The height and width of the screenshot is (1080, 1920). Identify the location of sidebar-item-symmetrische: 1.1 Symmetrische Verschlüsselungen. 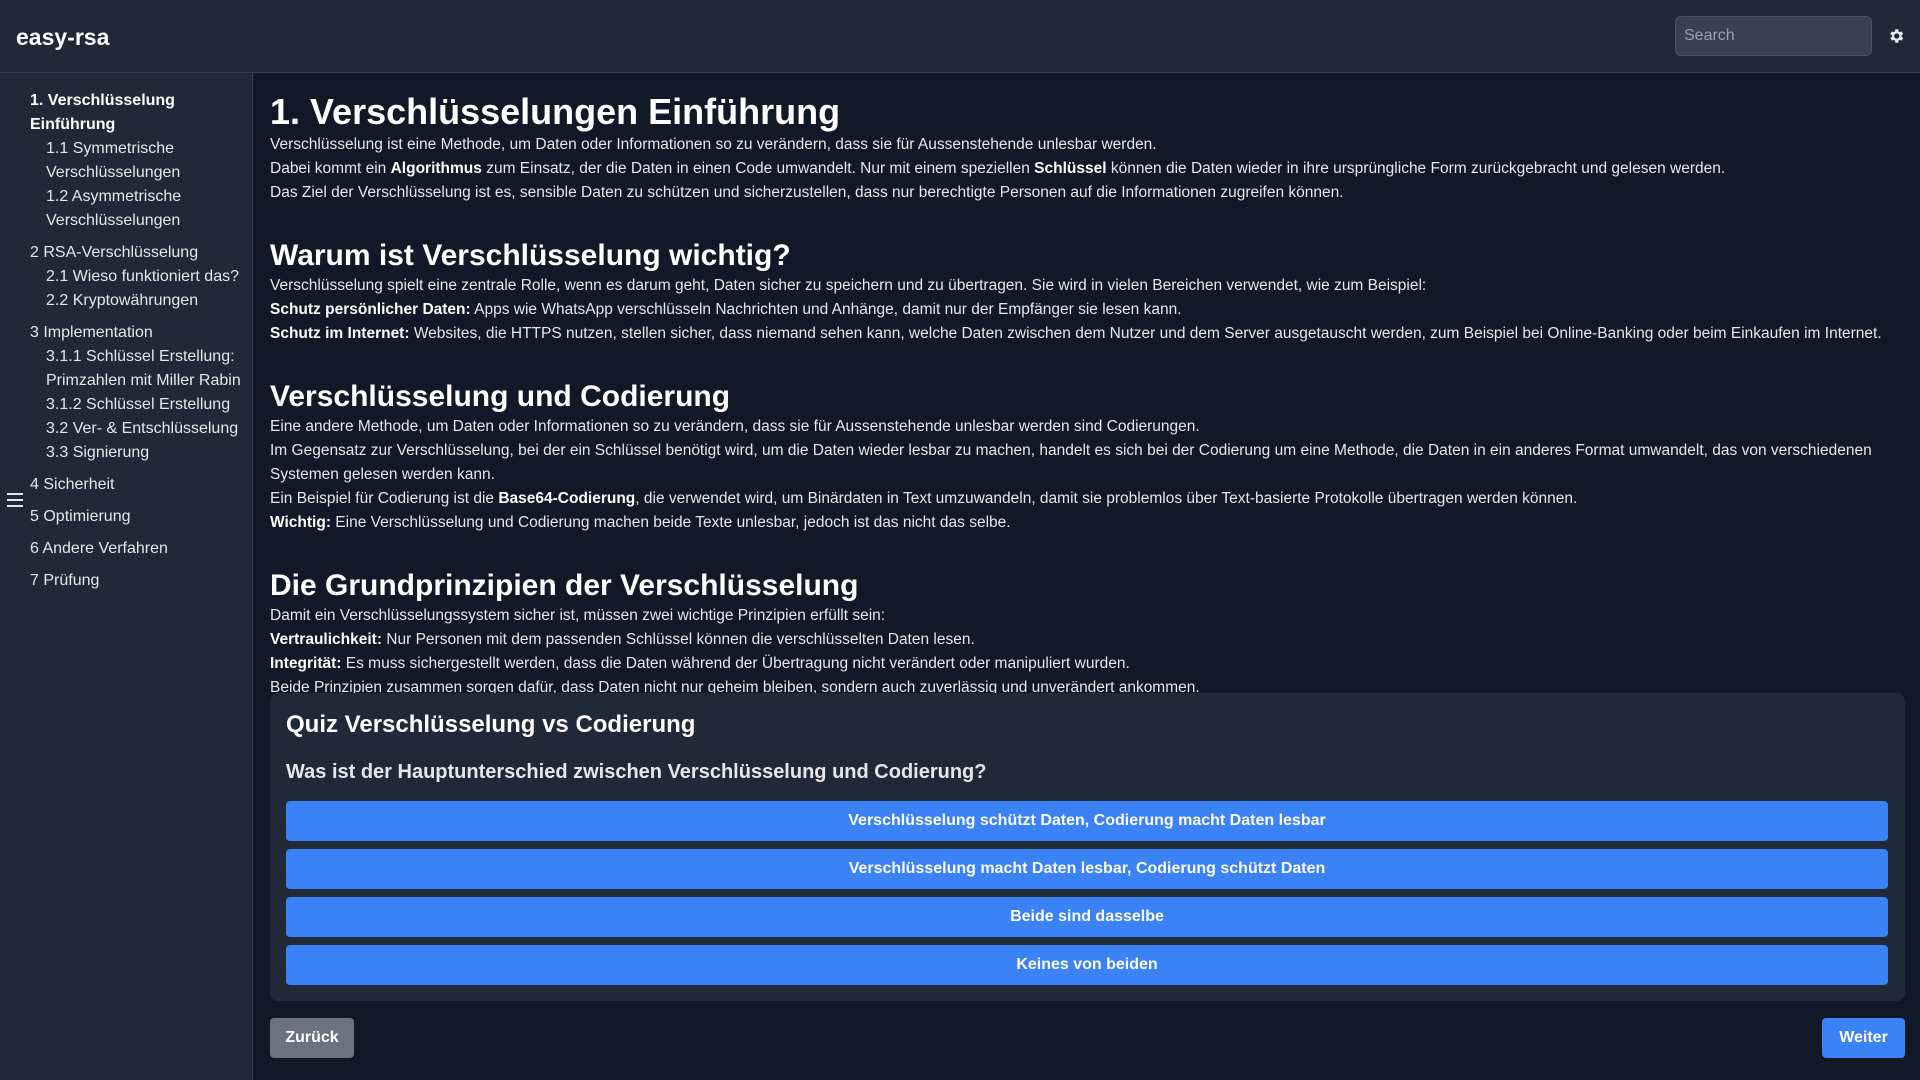
(126, 161).